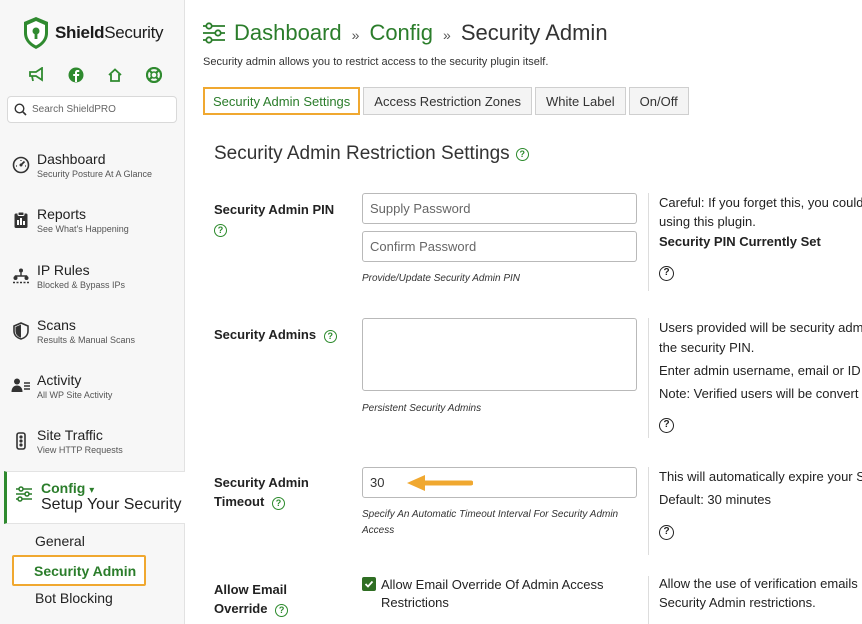 This screenshot has height=624, width=862. Describe the element at coordinates (114, 74) in the screenshot. I see `home-icon` at that location.